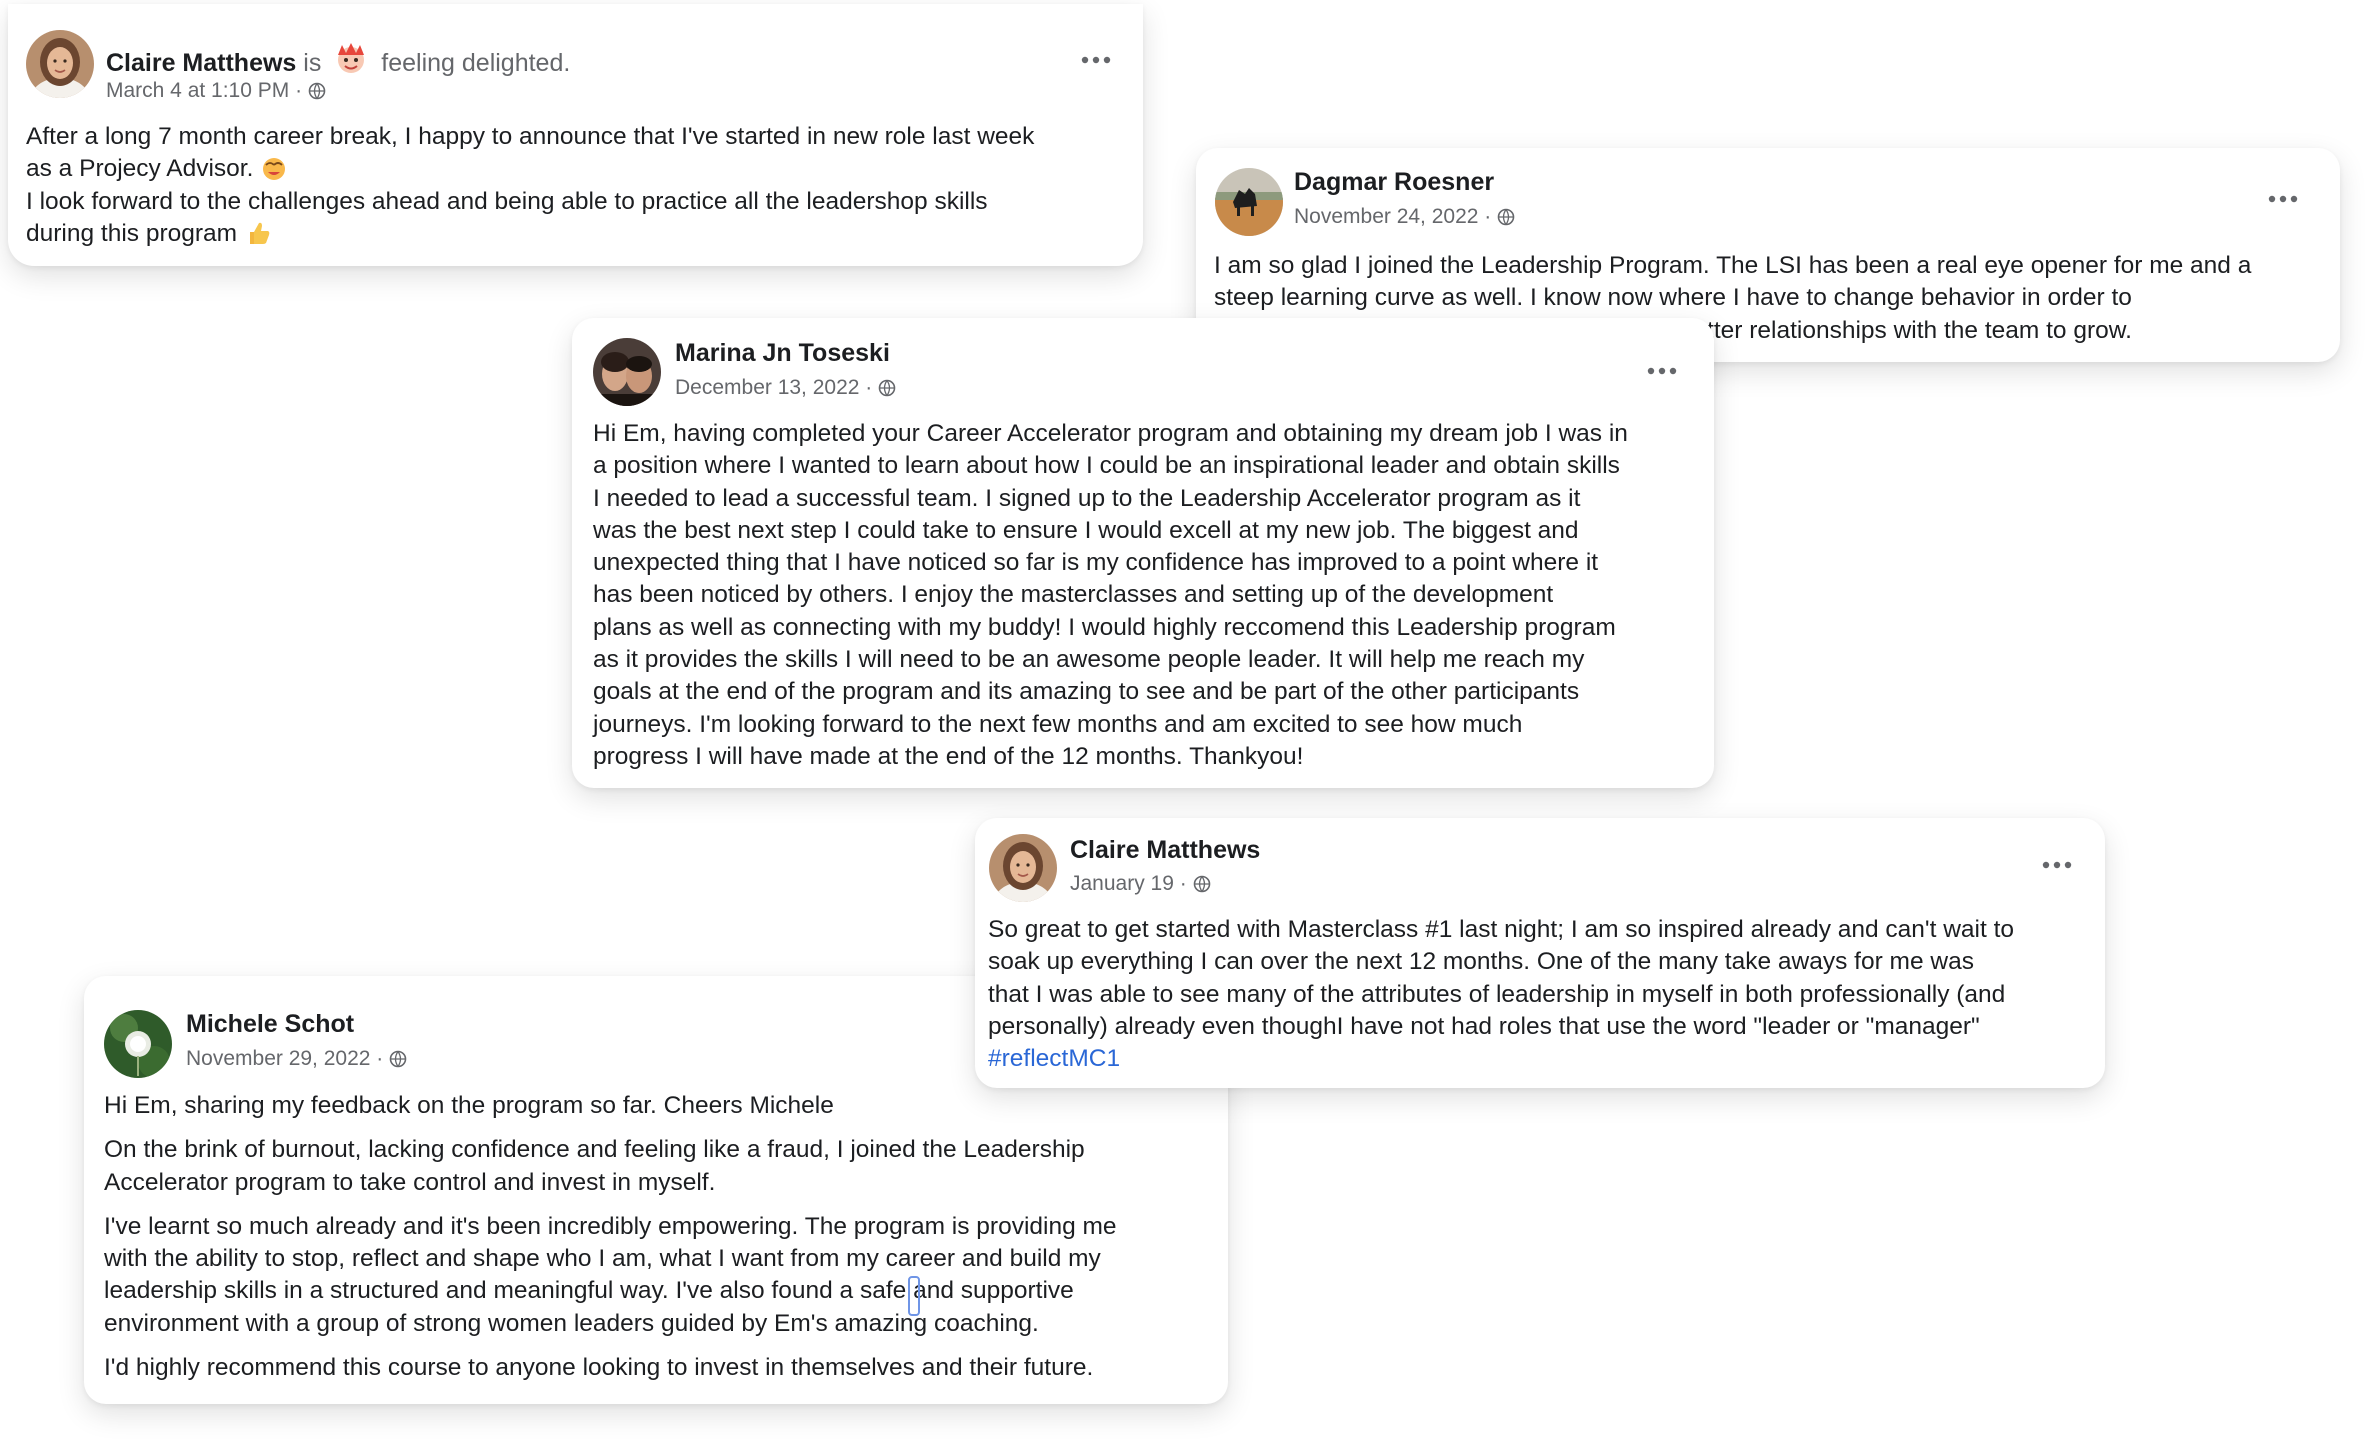 This screenshot has width=2378, height=1440. Describe the element at coordinates (270, 1024) in the screenshot. I see `author-name: Michele Schot` at that location.